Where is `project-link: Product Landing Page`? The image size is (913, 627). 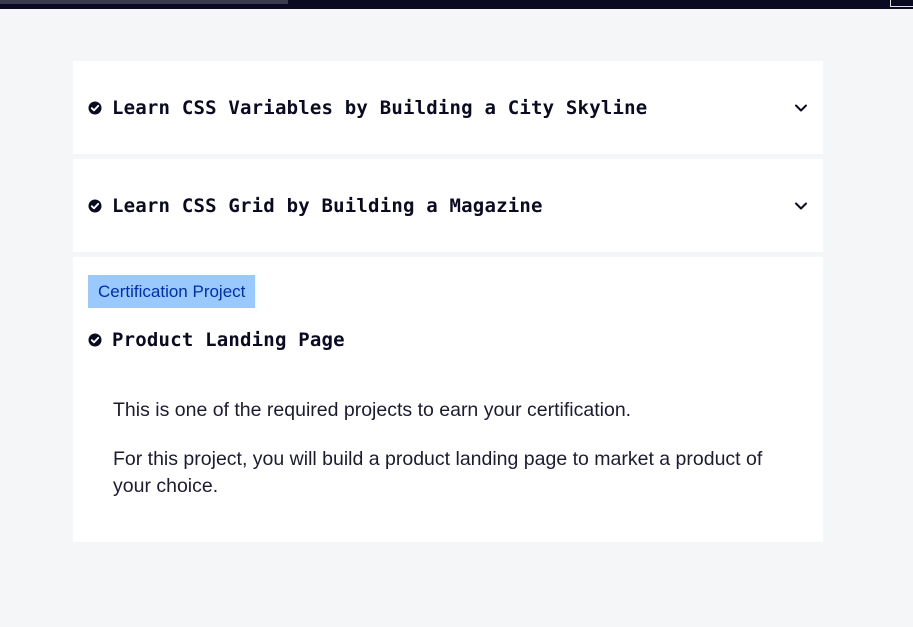 project-link: Product Landing Page is located at coordinates (216, 340).